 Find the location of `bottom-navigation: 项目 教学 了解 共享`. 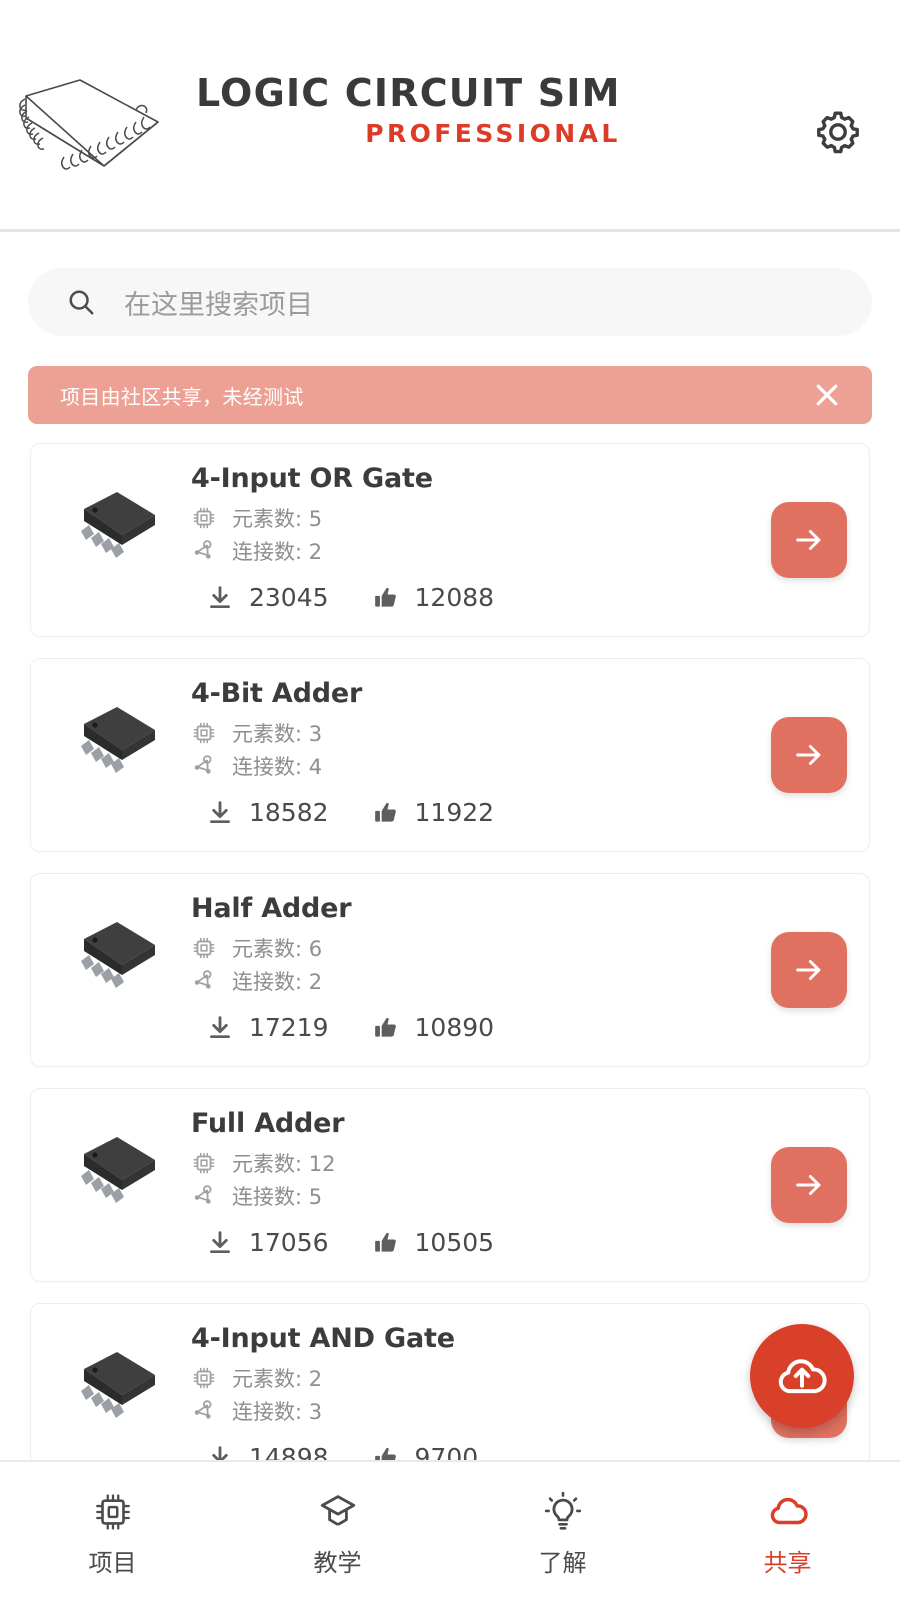

bottom-navigation: 项目 教学 了解 共享 is located at coordinates (450, 1530).